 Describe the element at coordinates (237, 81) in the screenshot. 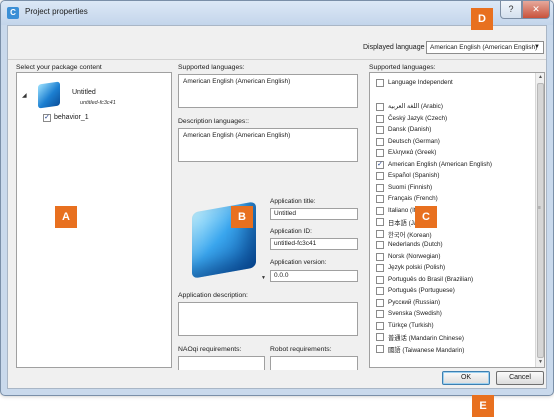

I see `supported-languages-value: American English (American English)` at that location.